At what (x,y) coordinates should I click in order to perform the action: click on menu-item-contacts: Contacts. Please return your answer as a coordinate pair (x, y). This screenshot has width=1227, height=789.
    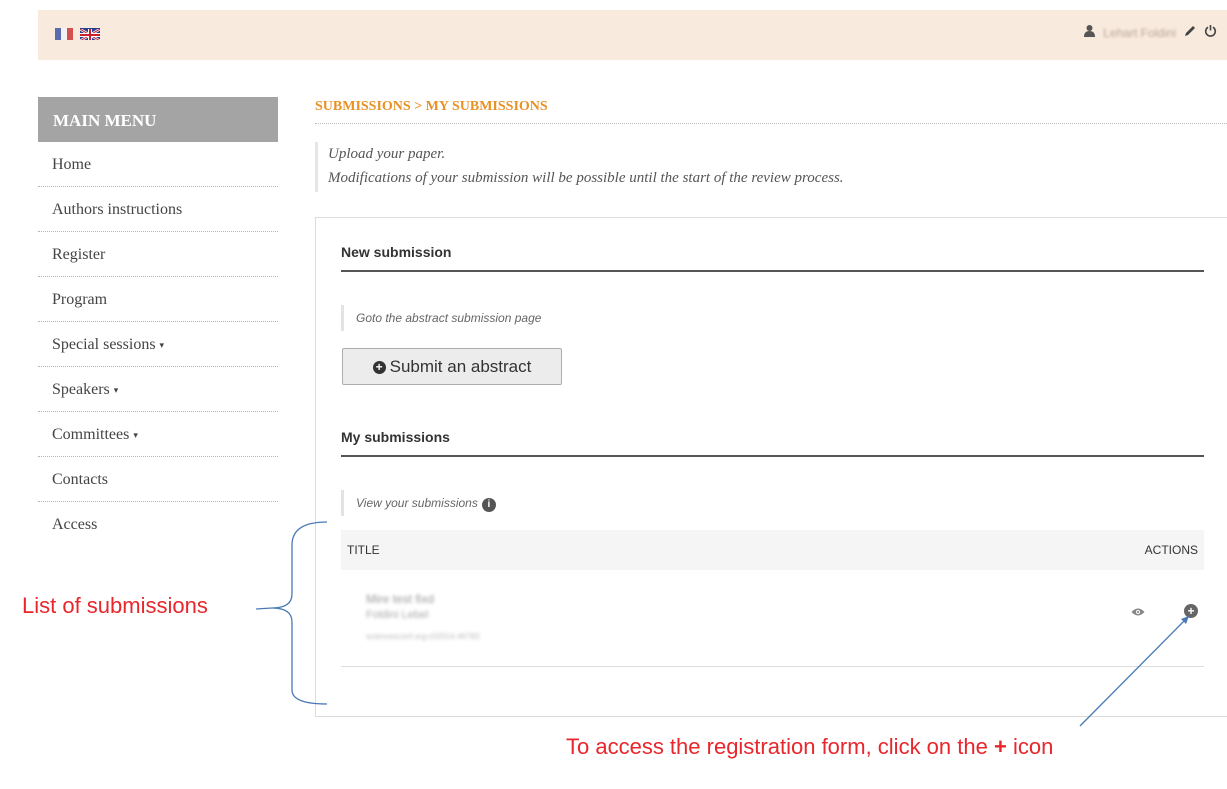
    Looking at the image, I should click on (158, 479).